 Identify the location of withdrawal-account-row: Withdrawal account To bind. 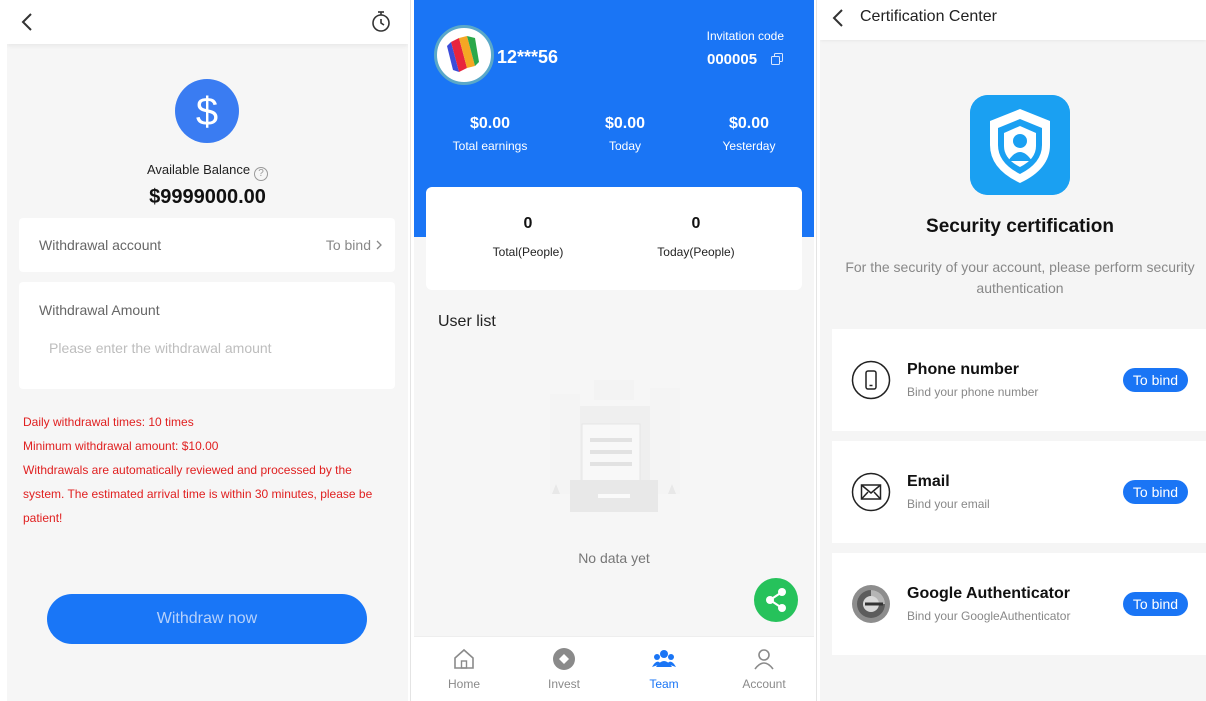
(207, 245).